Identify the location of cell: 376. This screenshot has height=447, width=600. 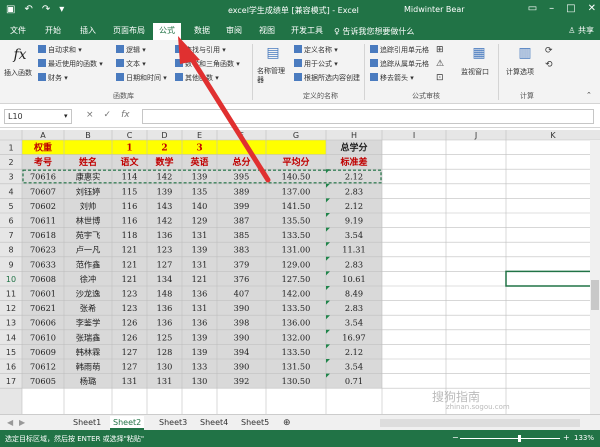
(242, 279).